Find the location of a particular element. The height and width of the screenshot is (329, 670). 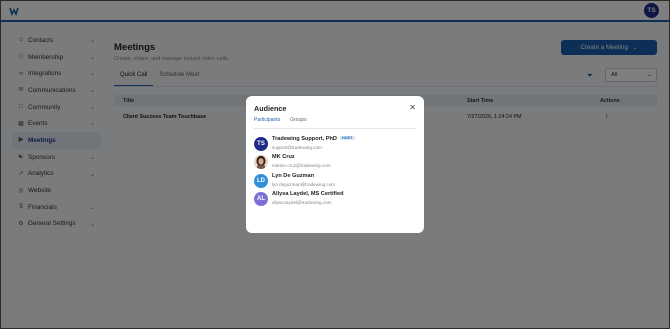

avatar is located at coordinates (261, 162).